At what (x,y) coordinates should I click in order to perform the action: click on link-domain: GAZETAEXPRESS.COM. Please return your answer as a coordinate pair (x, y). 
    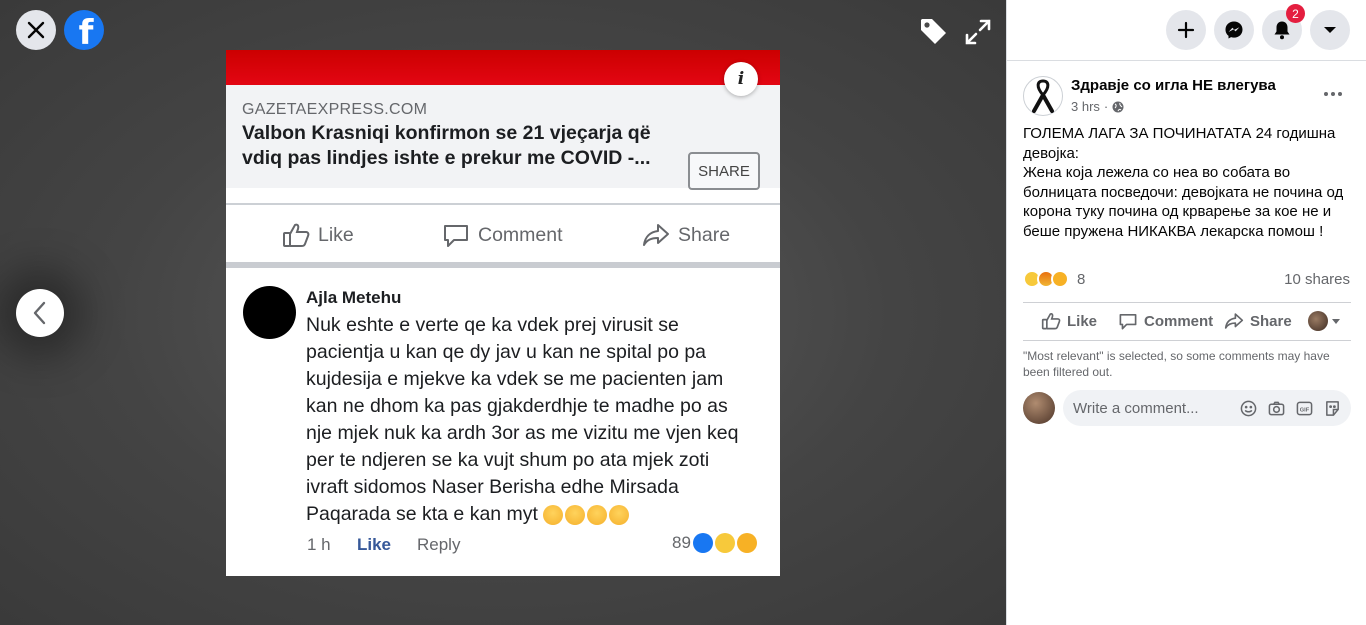
    Looking at the image, I should click on (335, 109).